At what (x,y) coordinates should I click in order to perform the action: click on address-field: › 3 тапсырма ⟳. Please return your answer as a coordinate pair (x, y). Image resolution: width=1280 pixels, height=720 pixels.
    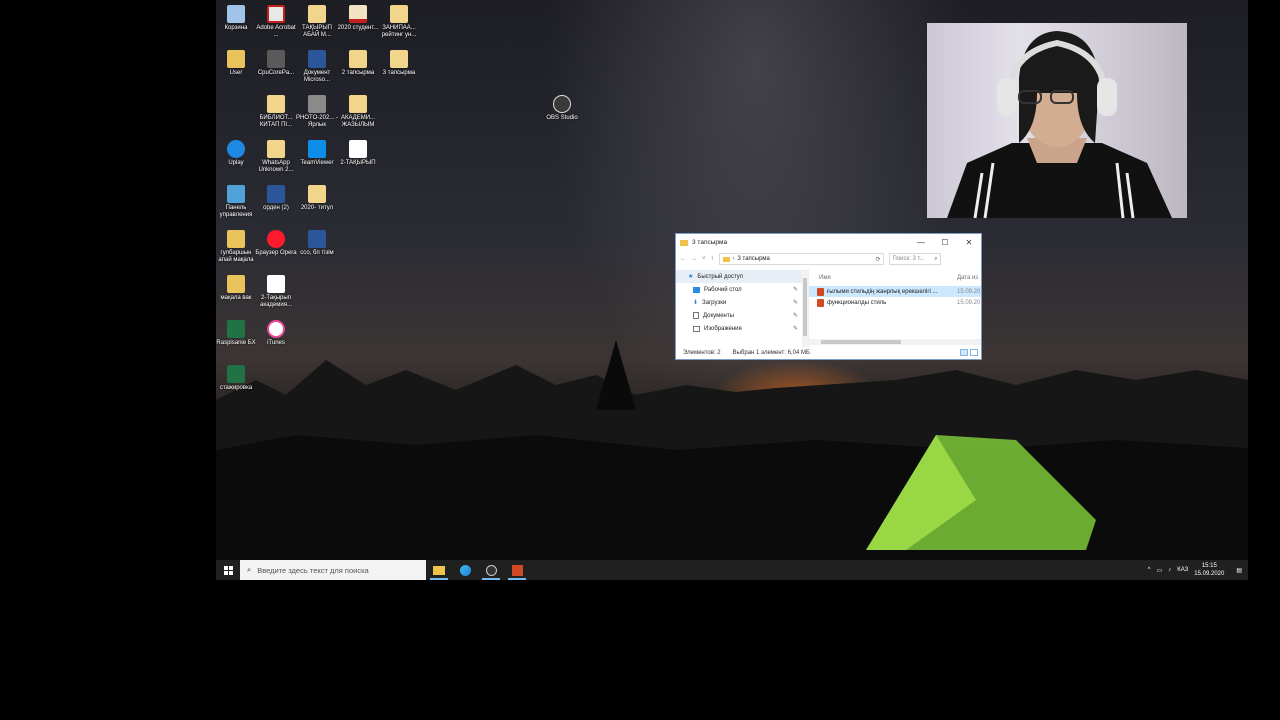
    Looking at the image, I should click on (801, 259).